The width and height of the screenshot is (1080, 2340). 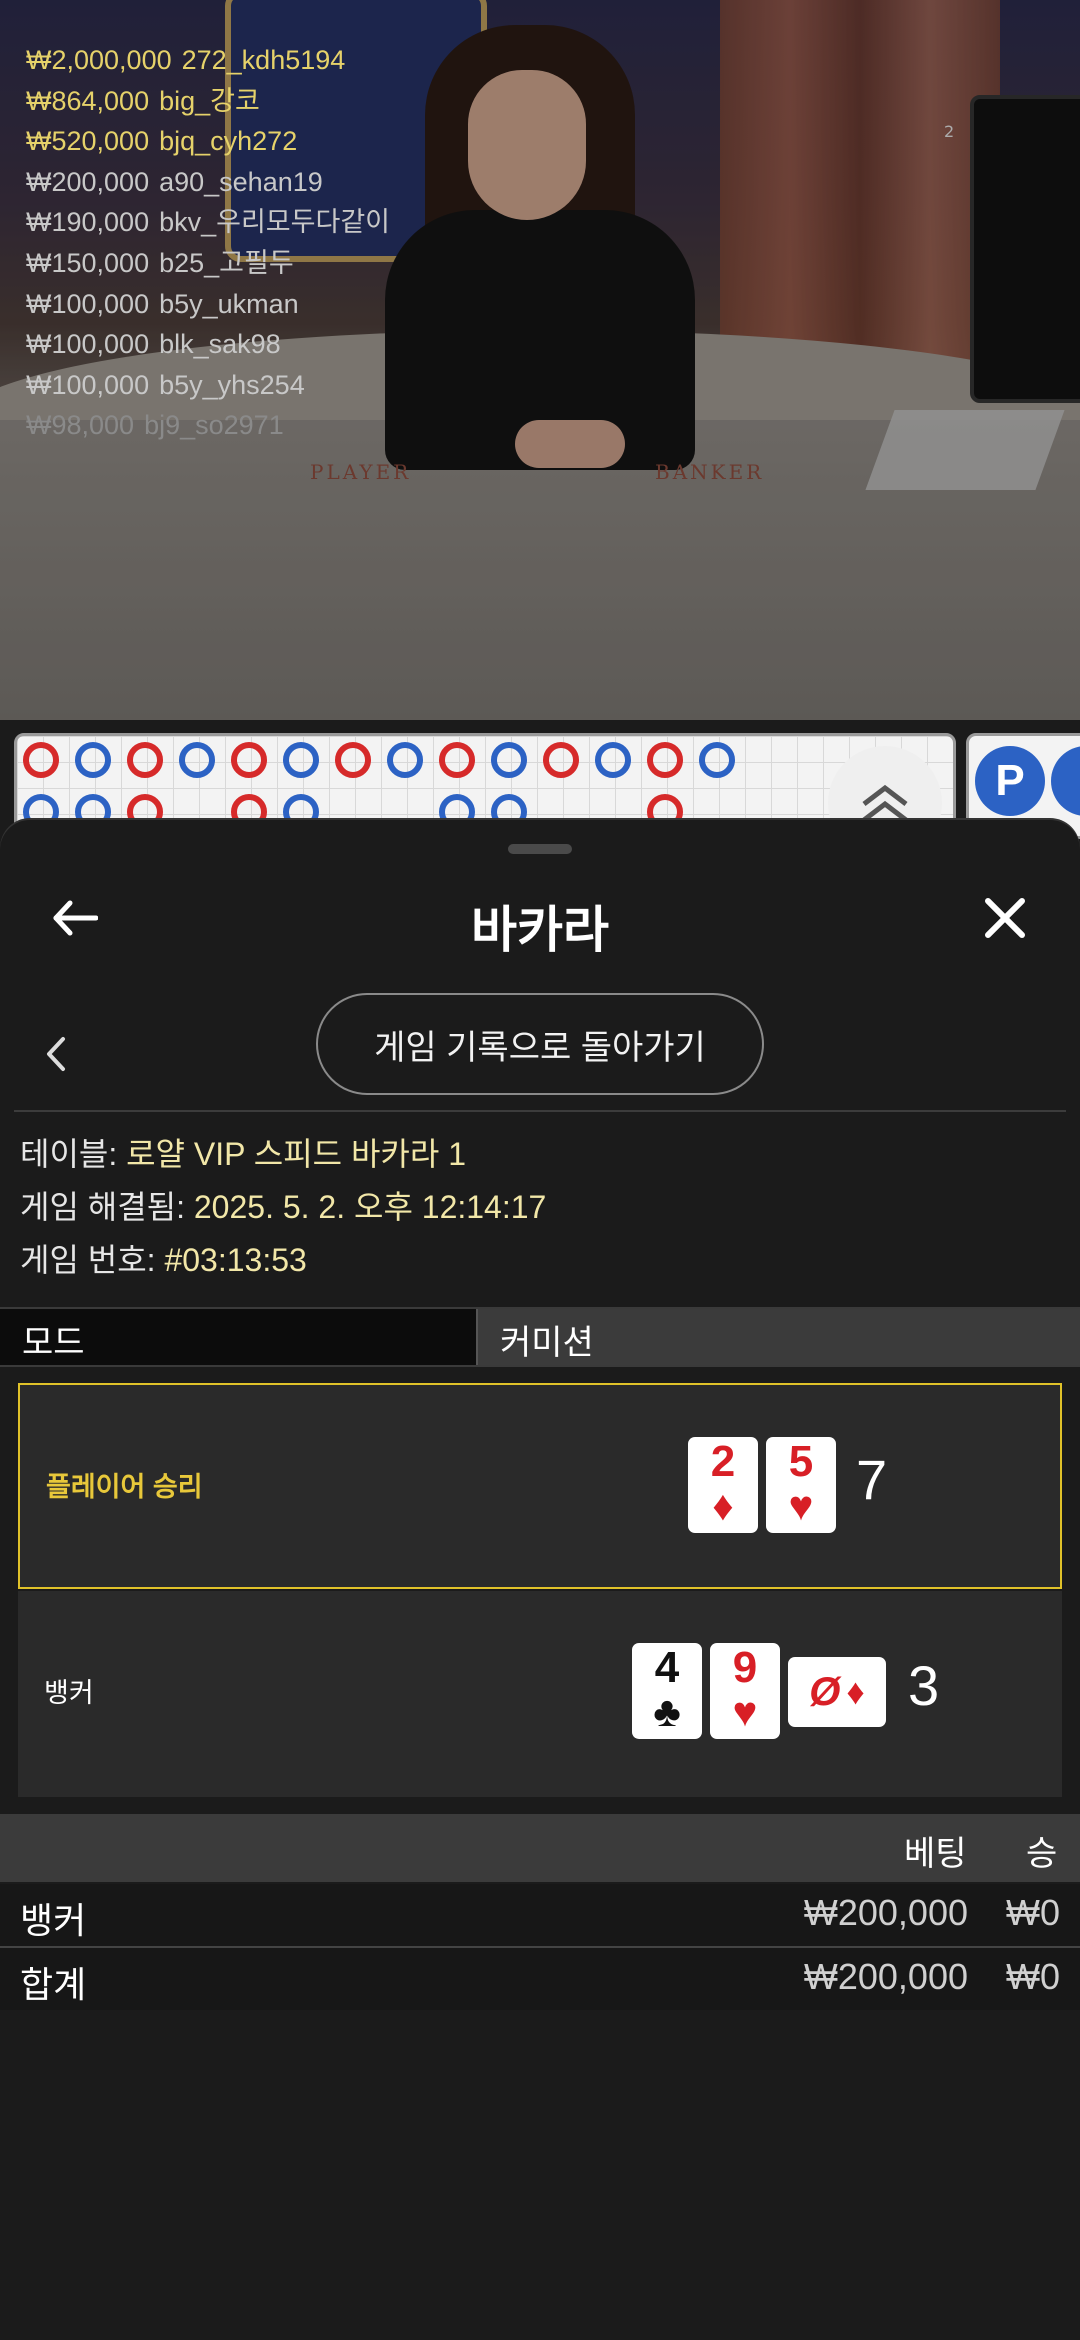 What do you see at coordinates (935, 1854) in the screenshot?
I see `bet-column-header: 베팅` at bounding box center [935, 1854].